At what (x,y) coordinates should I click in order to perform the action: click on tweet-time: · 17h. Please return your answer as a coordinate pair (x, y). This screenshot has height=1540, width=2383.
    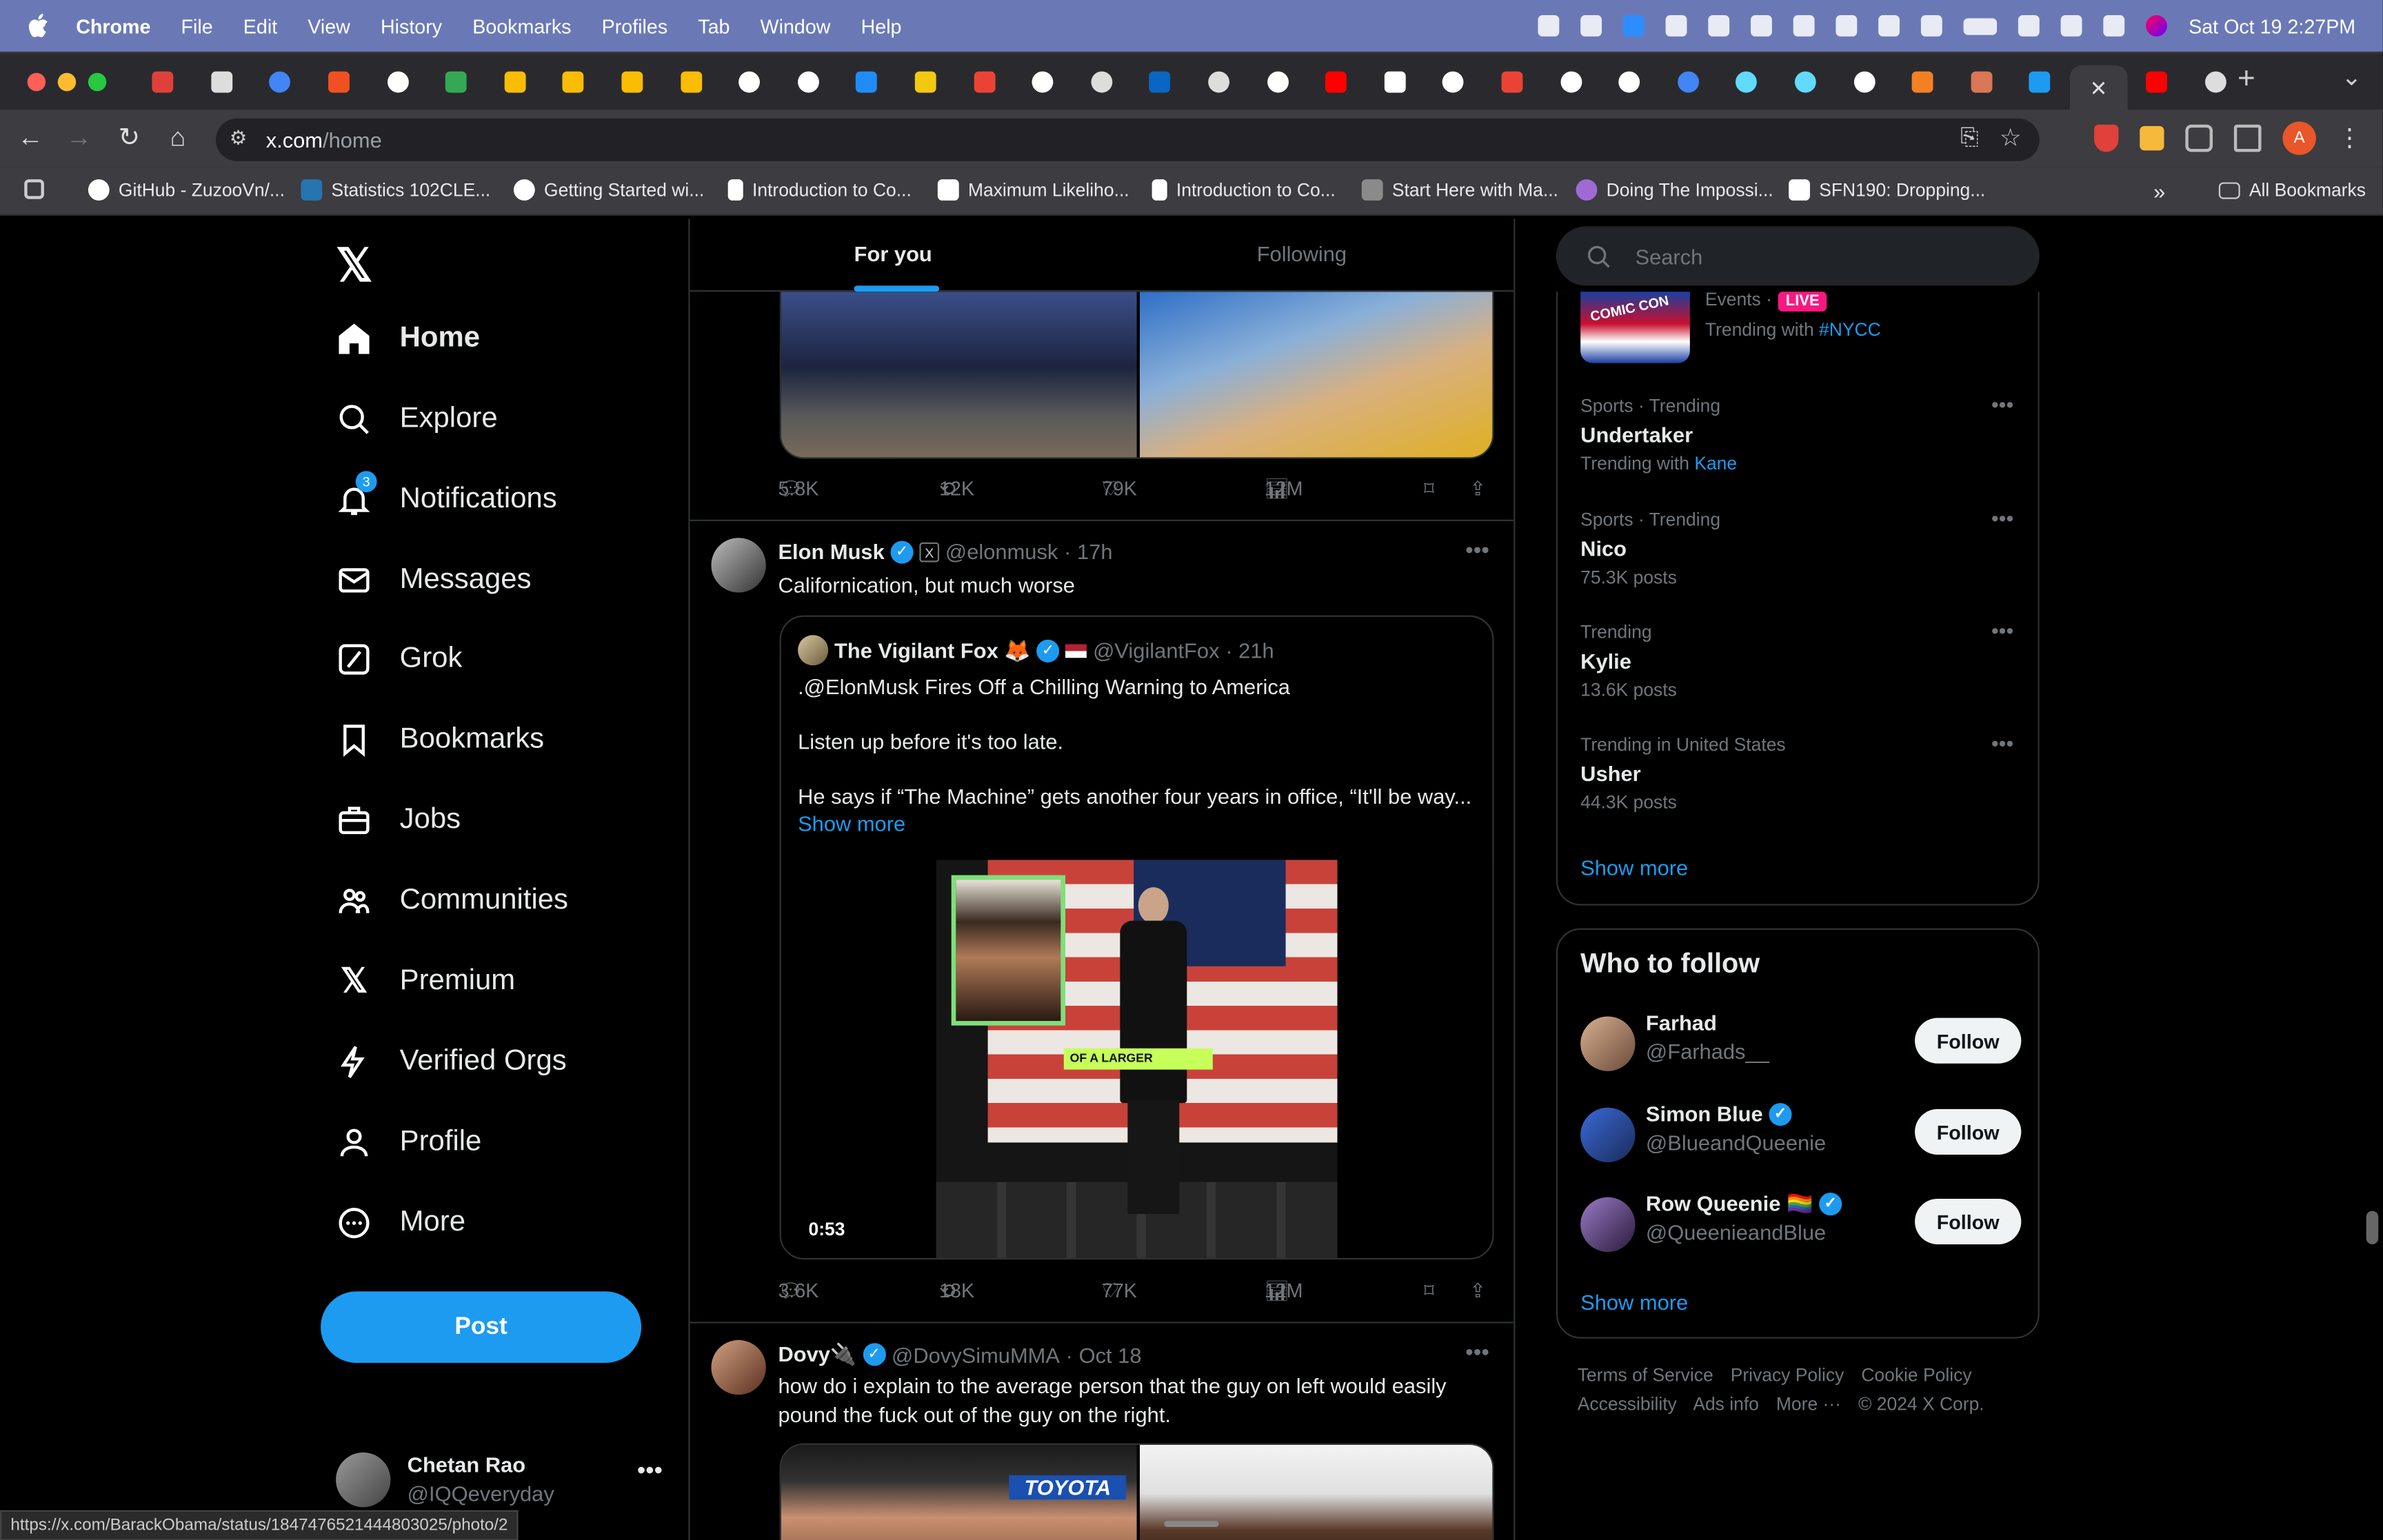
    Looking at the image, I should click on (1088, 551).